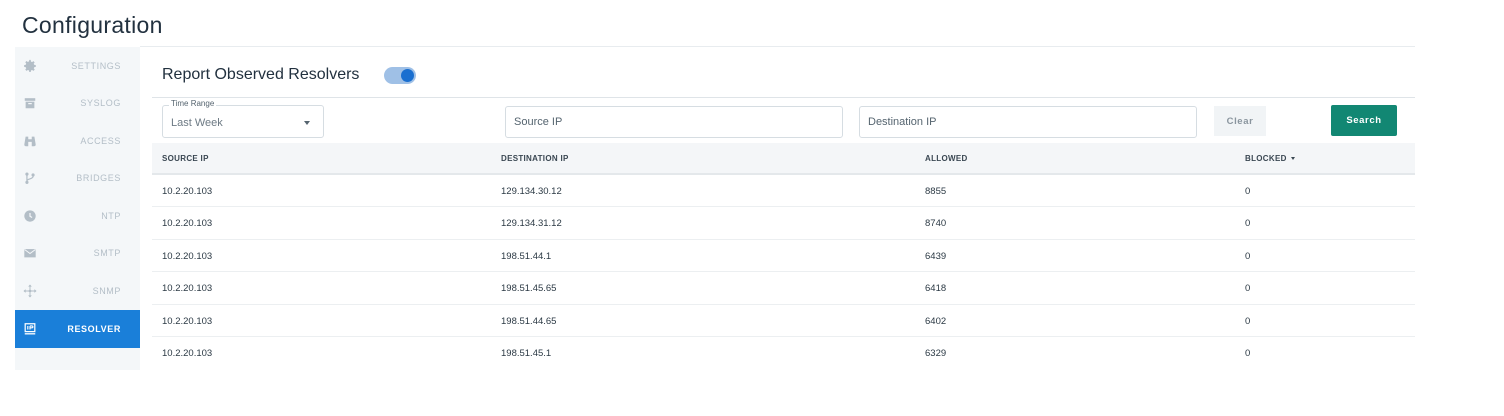 Image resolution: width=1504 pixels, height=416 pixels. Describe the element at coordinates (197, 123) in the screenshot. I see `time-range-value: Last Week` at that location.